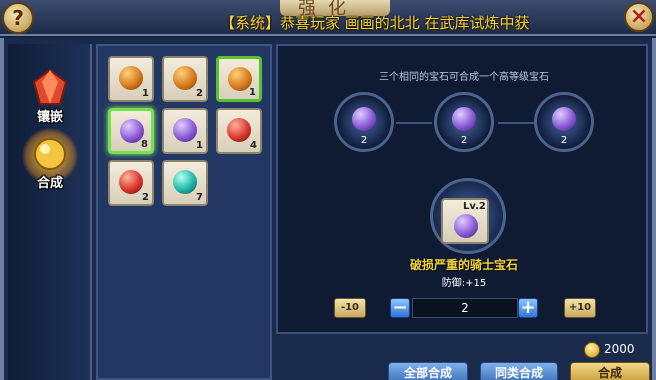 This screenshot has width=656, height=380. What do you see at coordinates (350, 308) in the screenshot?
I see `minus-10-button: -10` at bounding box center [350, 308].